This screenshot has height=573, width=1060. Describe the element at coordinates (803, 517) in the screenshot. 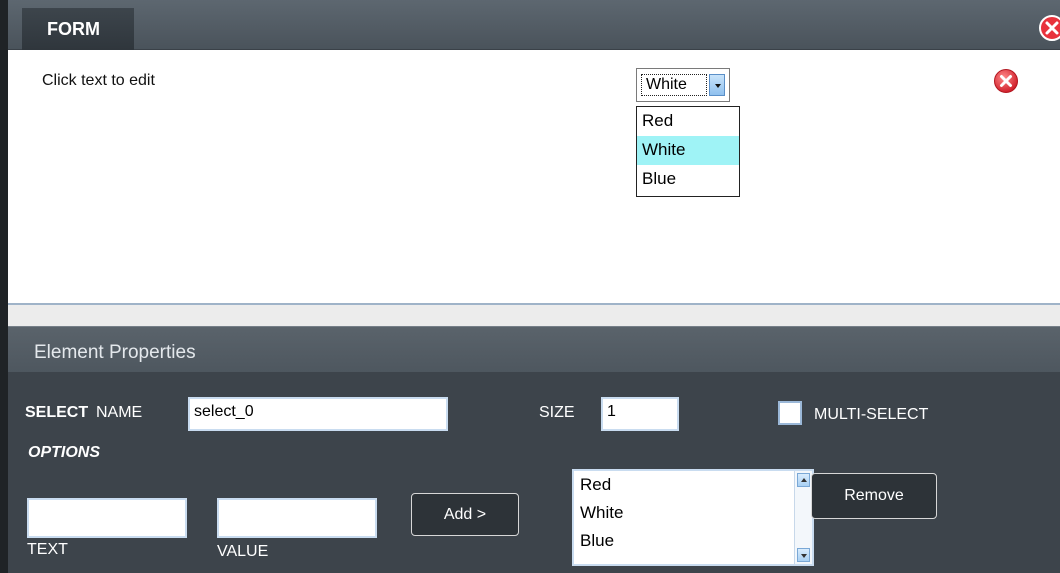

I see `listbox-scrollbar` at that location.